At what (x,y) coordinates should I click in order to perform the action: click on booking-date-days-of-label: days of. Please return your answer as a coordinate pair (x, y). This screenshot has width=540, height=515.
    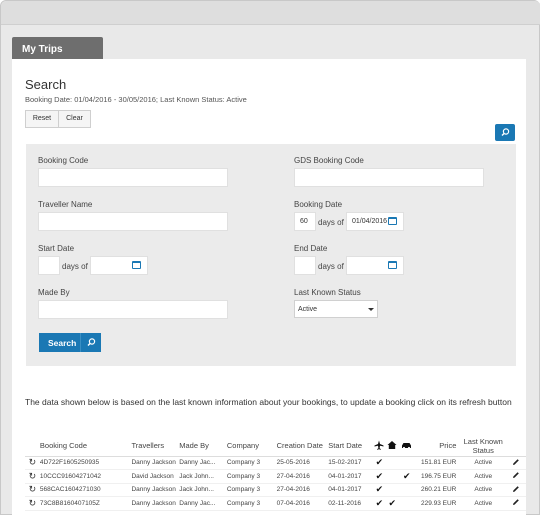
    Looking at the image, I should click on (331, 222).